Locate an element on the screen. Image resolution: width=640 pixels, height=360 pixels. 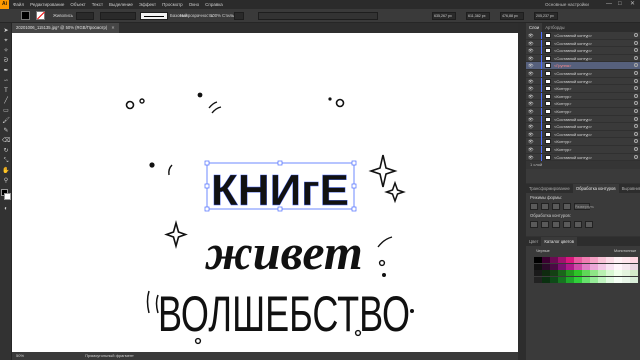
layer-row: 👁 <Контур> is located at coordinates (583, 89).